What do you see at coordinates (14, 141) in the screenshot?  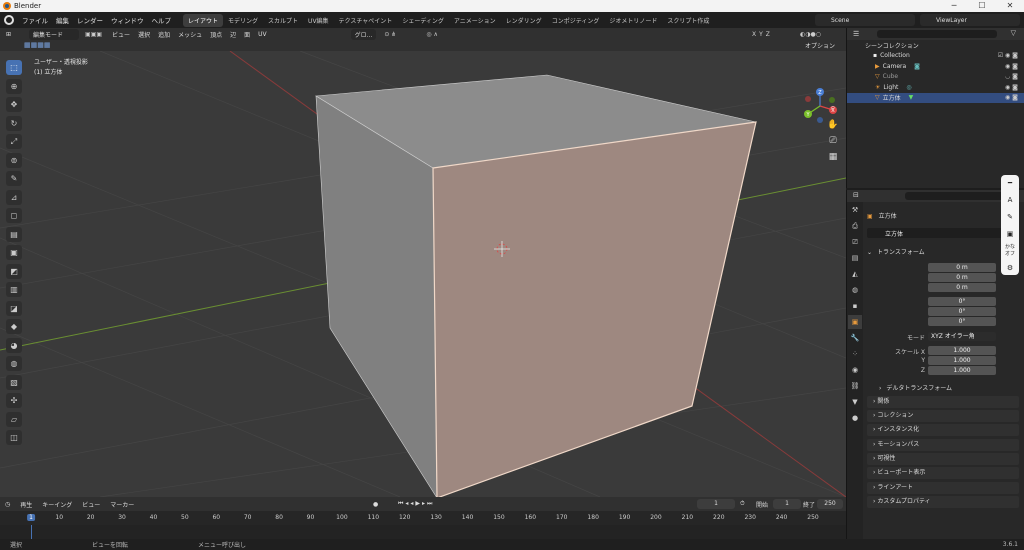 I see `scale-tool-icon: ⤢` at bounding box center [14, 141].